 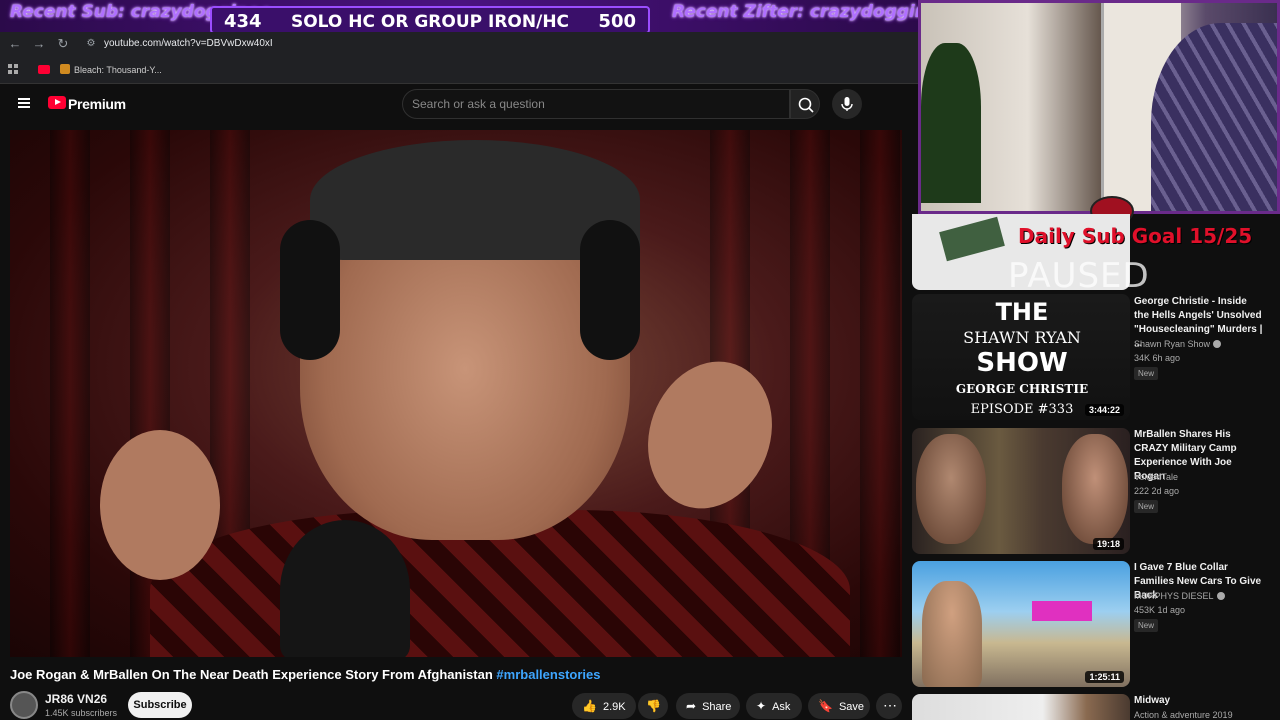 I want to click on goal-target: 500, so click(x=617, y=21).